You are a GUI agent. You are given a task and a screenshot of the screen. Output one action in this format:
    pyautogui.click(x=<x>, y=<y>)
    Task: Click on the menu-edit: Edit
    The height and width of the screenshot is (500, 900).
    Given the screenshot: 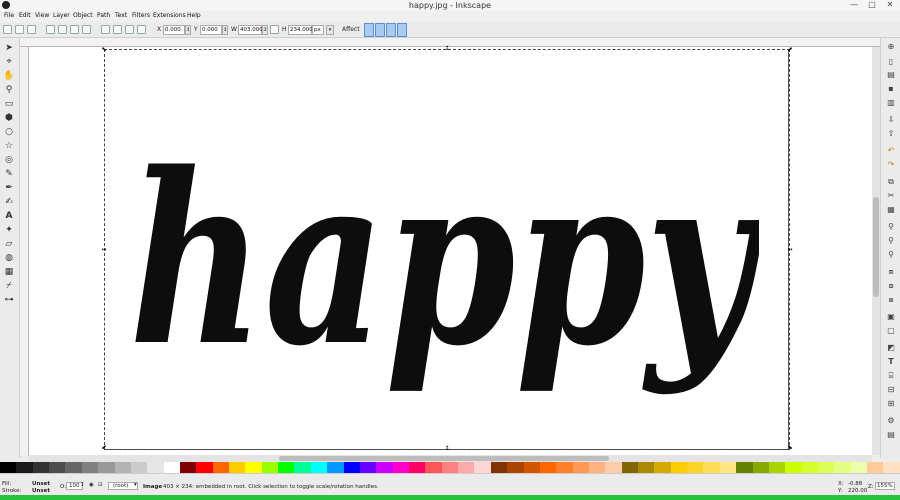 What is the action you would take?
    pyautogui.click(x=25, y=15)
    